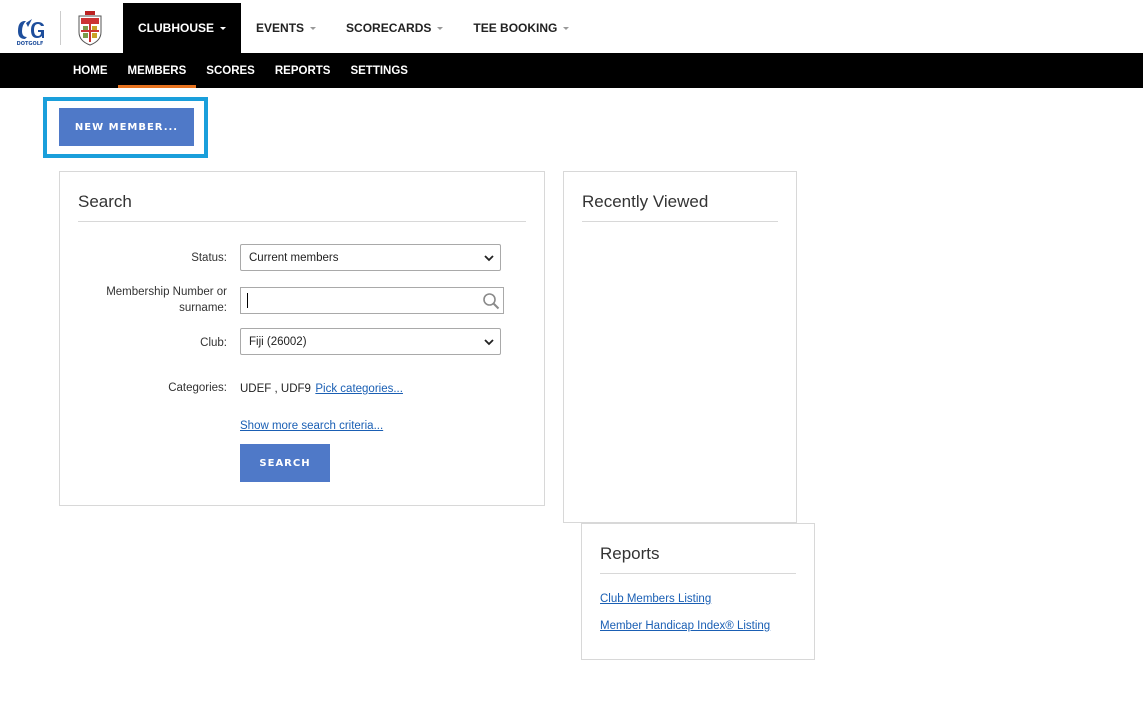  Describe the element at coordinates (370, 257) in the screenshot. I see `status-select: Current members` at that location.